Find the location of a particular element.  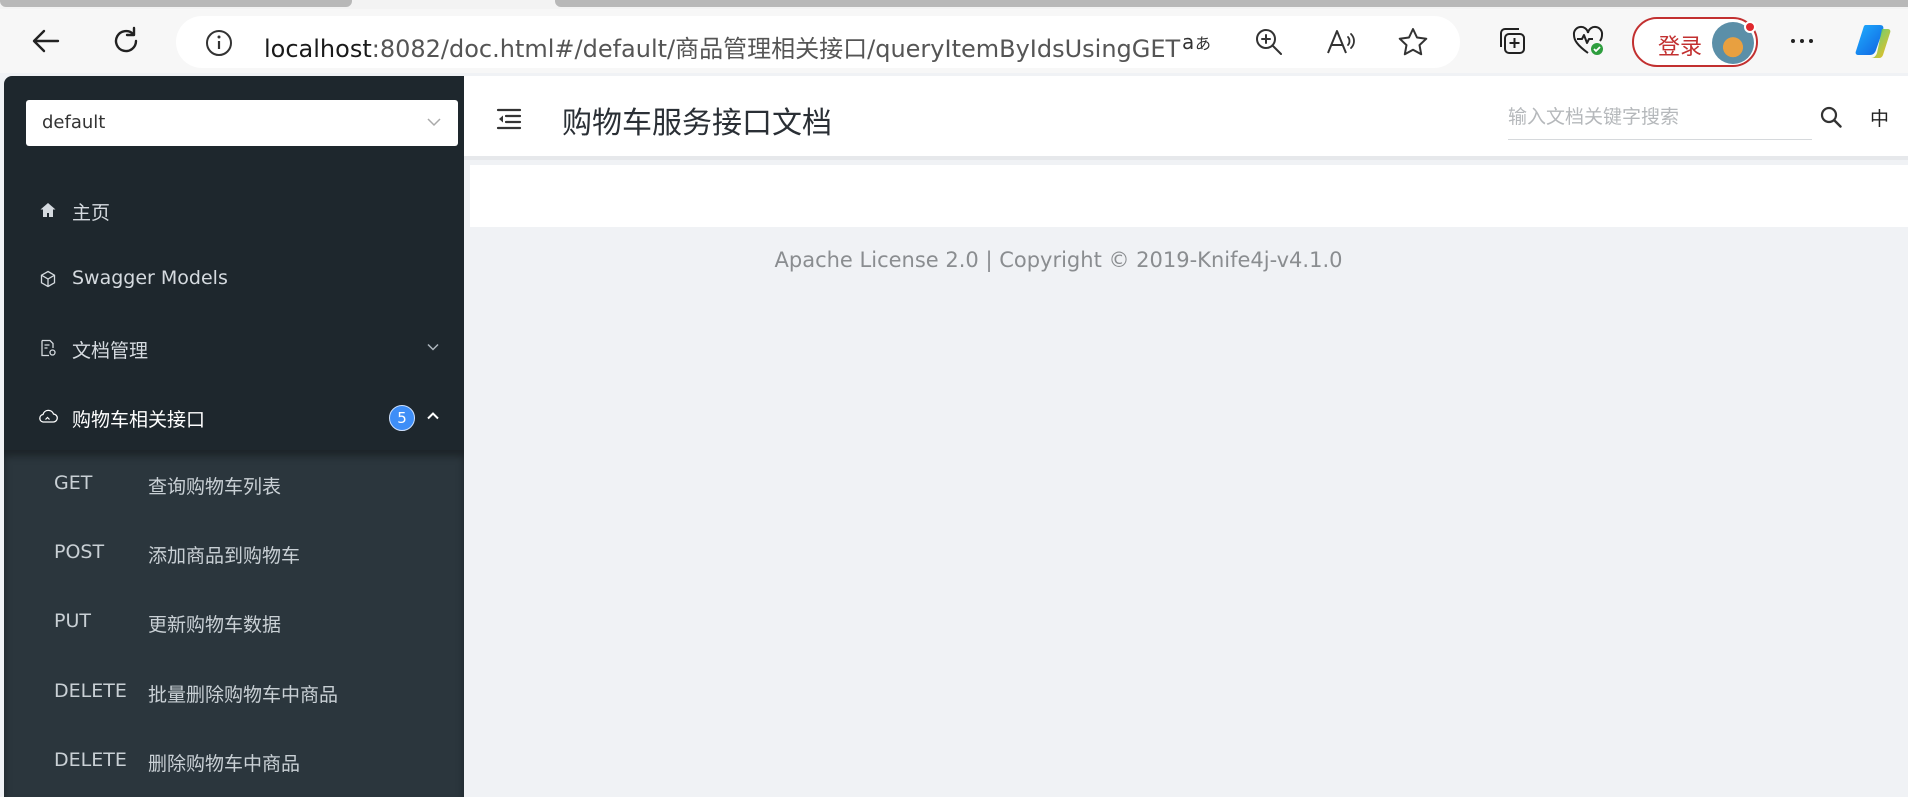

more-dots-icon is located at coordinates (1802, 41).